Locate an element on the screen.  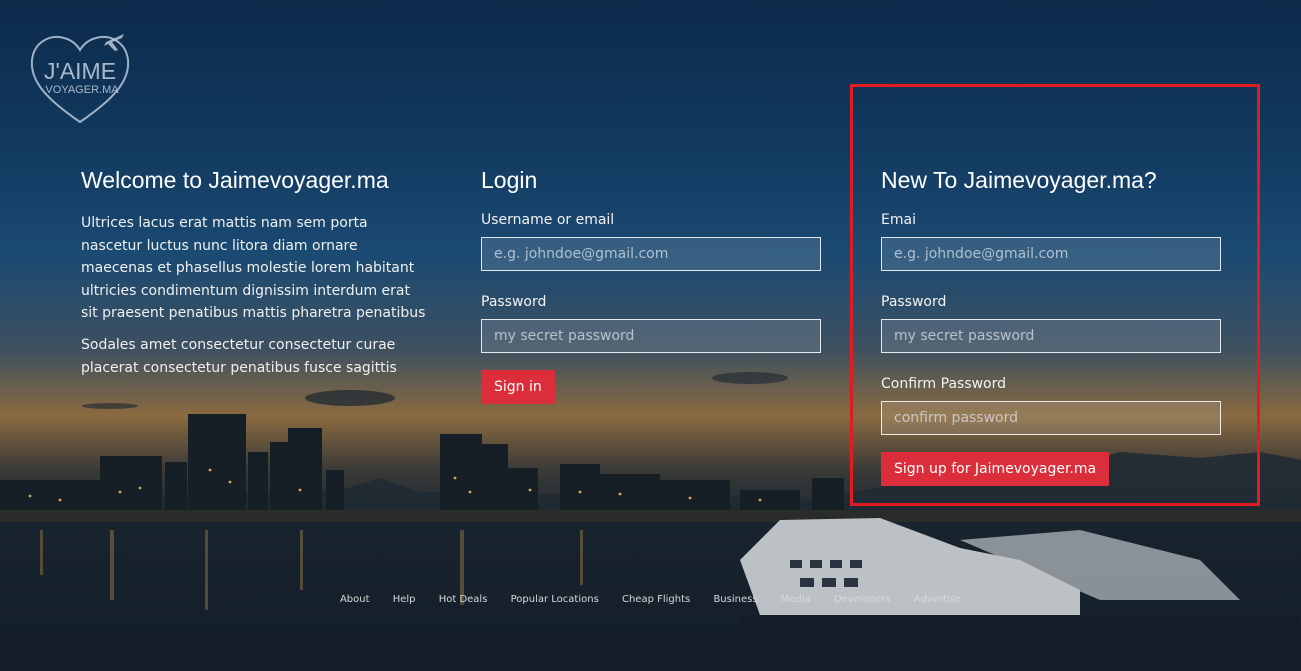
brand-logo: J'AIME VOYAGER.MA is located at coordinates (80, 78).